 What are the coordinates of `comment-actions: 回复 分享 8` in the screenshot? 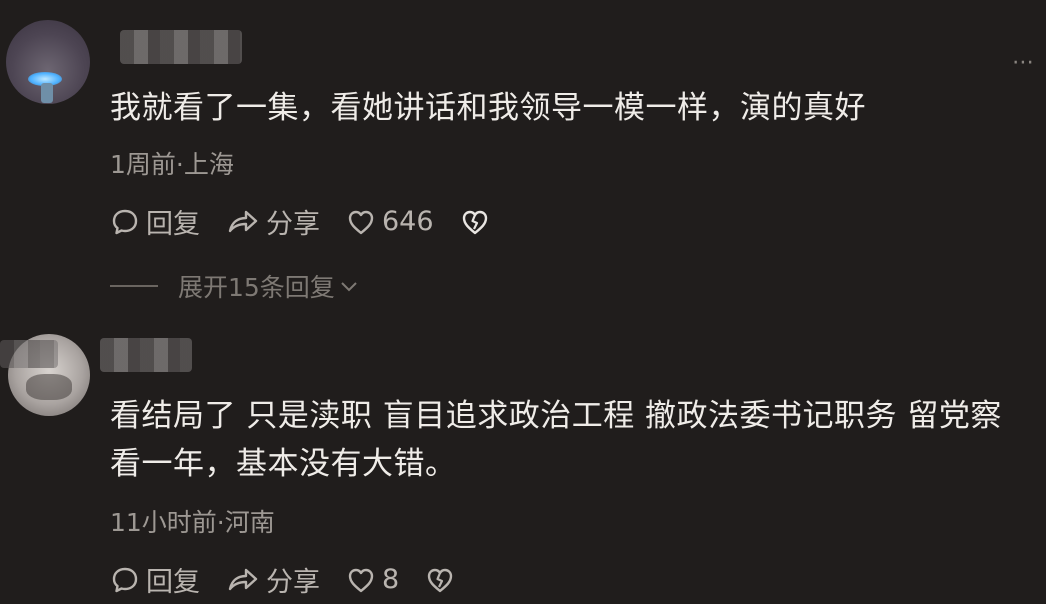 It's located at (298, 579).